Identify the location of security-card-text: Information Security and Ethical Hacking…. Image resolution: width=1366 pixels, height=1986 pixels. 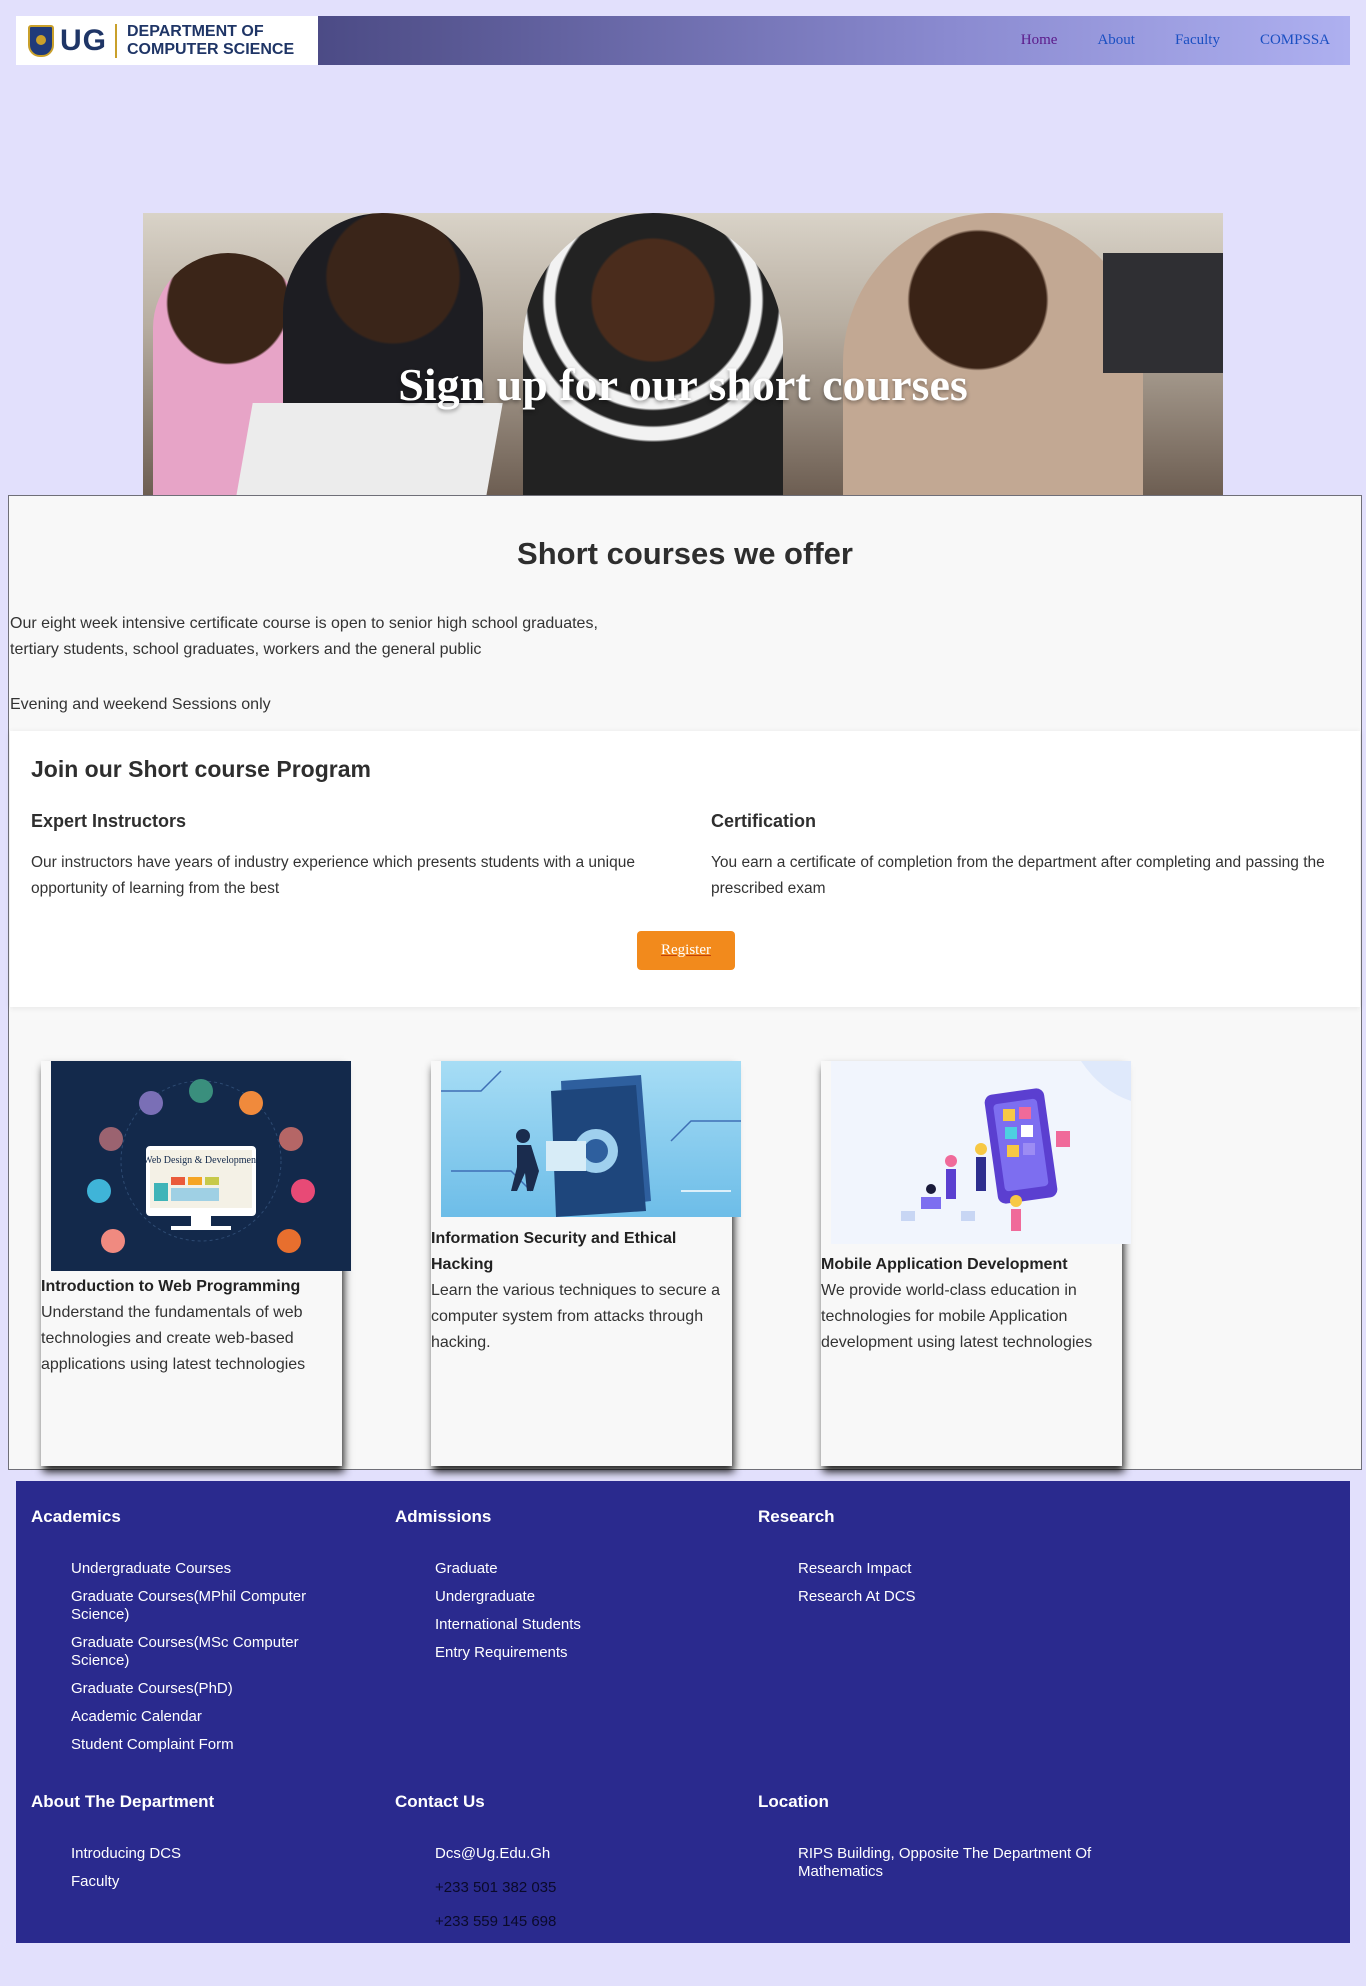
(578, 1291).